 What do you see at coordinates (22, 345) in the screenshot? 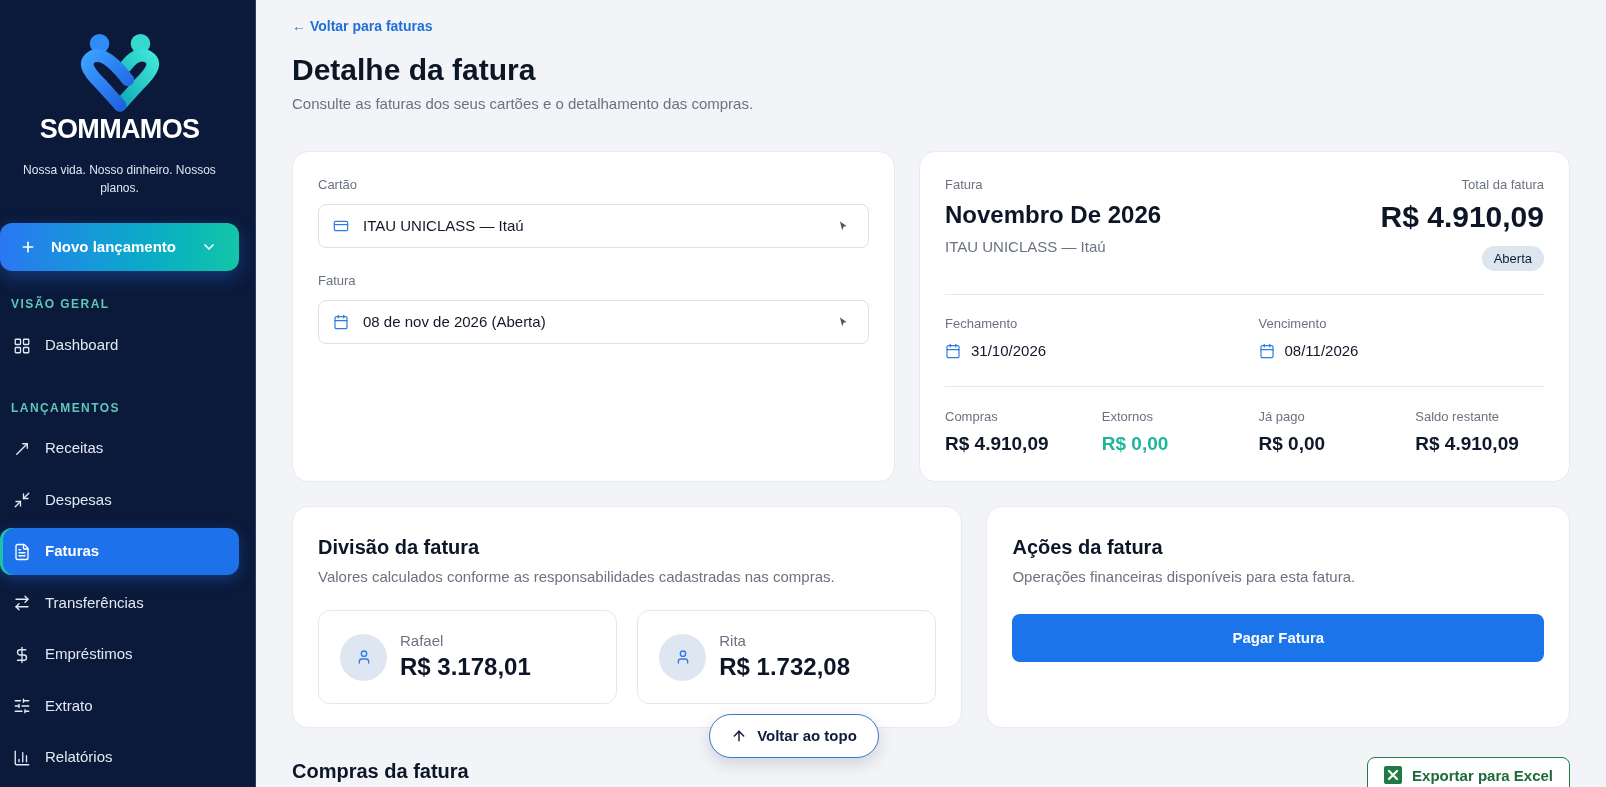
I see `grid-icon` at bounding box center [22, 345].